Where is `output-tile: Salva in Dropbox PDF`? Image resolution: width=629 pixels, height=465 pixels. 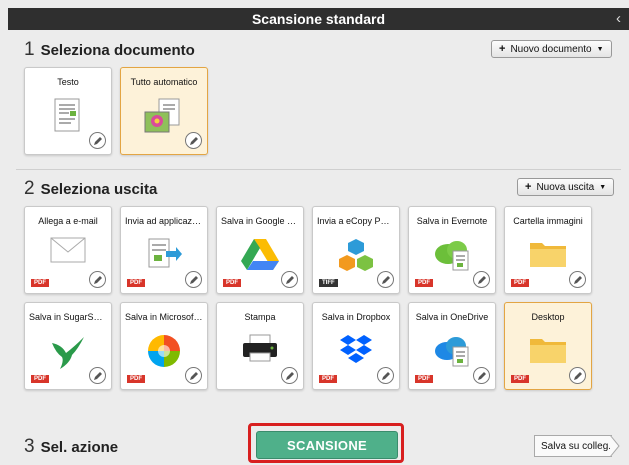
output-tile: Salva in Dropbox PDF is located at coordinates (356, 346).